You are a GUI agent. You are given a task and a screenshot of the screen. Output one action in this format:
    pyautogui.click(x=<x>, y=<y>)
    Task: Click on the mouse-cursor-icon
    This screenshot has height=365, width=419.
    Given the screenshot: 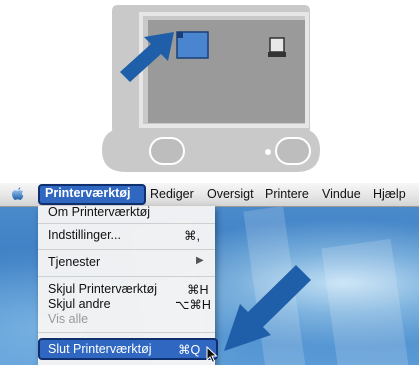 What is the action you would take?
    pyautogui.click(x=212, y=355)
    